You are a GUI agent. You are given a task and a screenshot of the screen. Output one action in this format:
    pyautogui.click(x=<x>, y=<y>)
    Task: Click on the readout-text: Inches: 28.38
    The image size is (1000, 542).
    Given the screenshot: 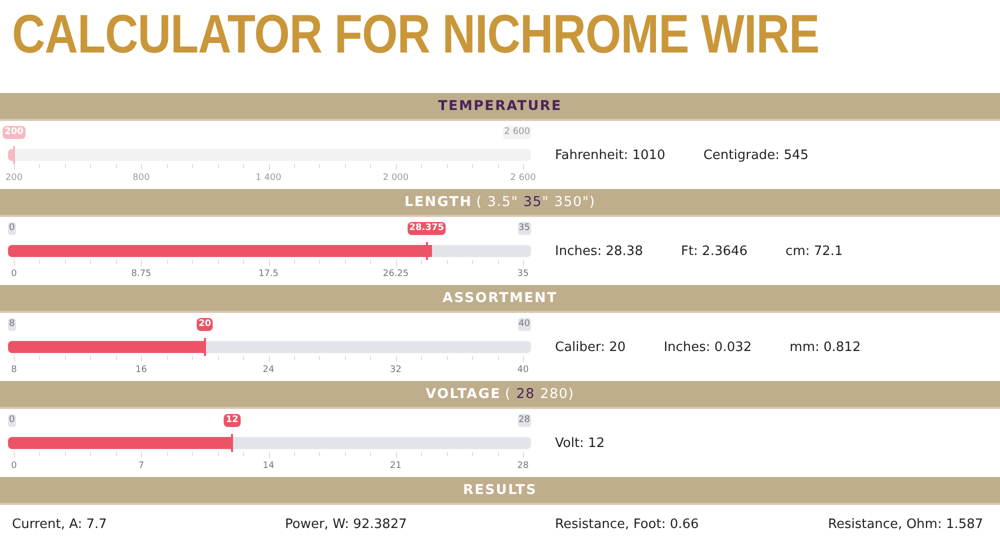 What is the action you would take?
    pyautogui.click(x=599, y=251)
    